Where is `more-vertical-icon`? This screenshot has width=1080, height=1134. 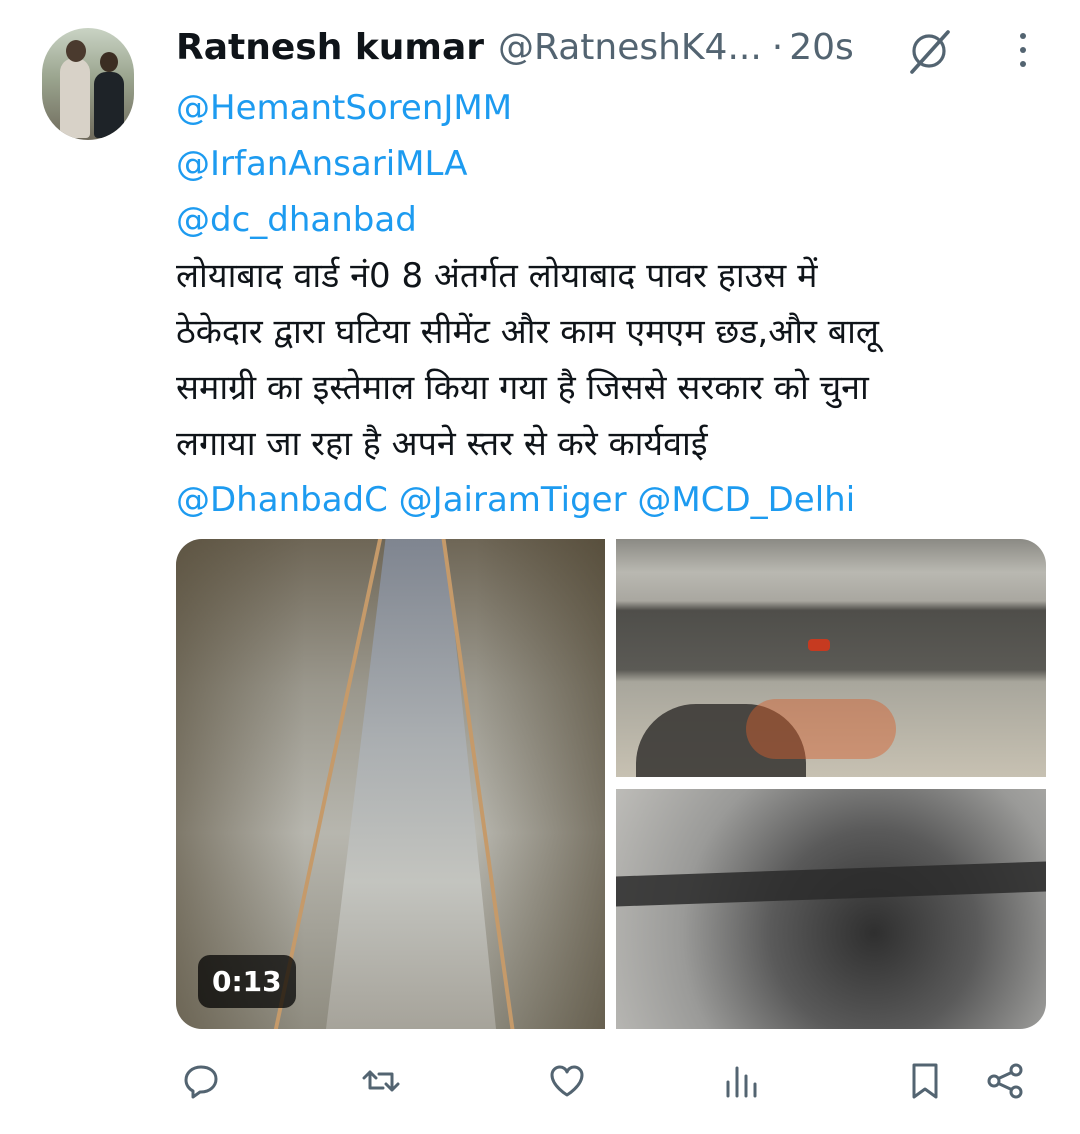 more-vertical-icon is located at coordinates (1023, 50).